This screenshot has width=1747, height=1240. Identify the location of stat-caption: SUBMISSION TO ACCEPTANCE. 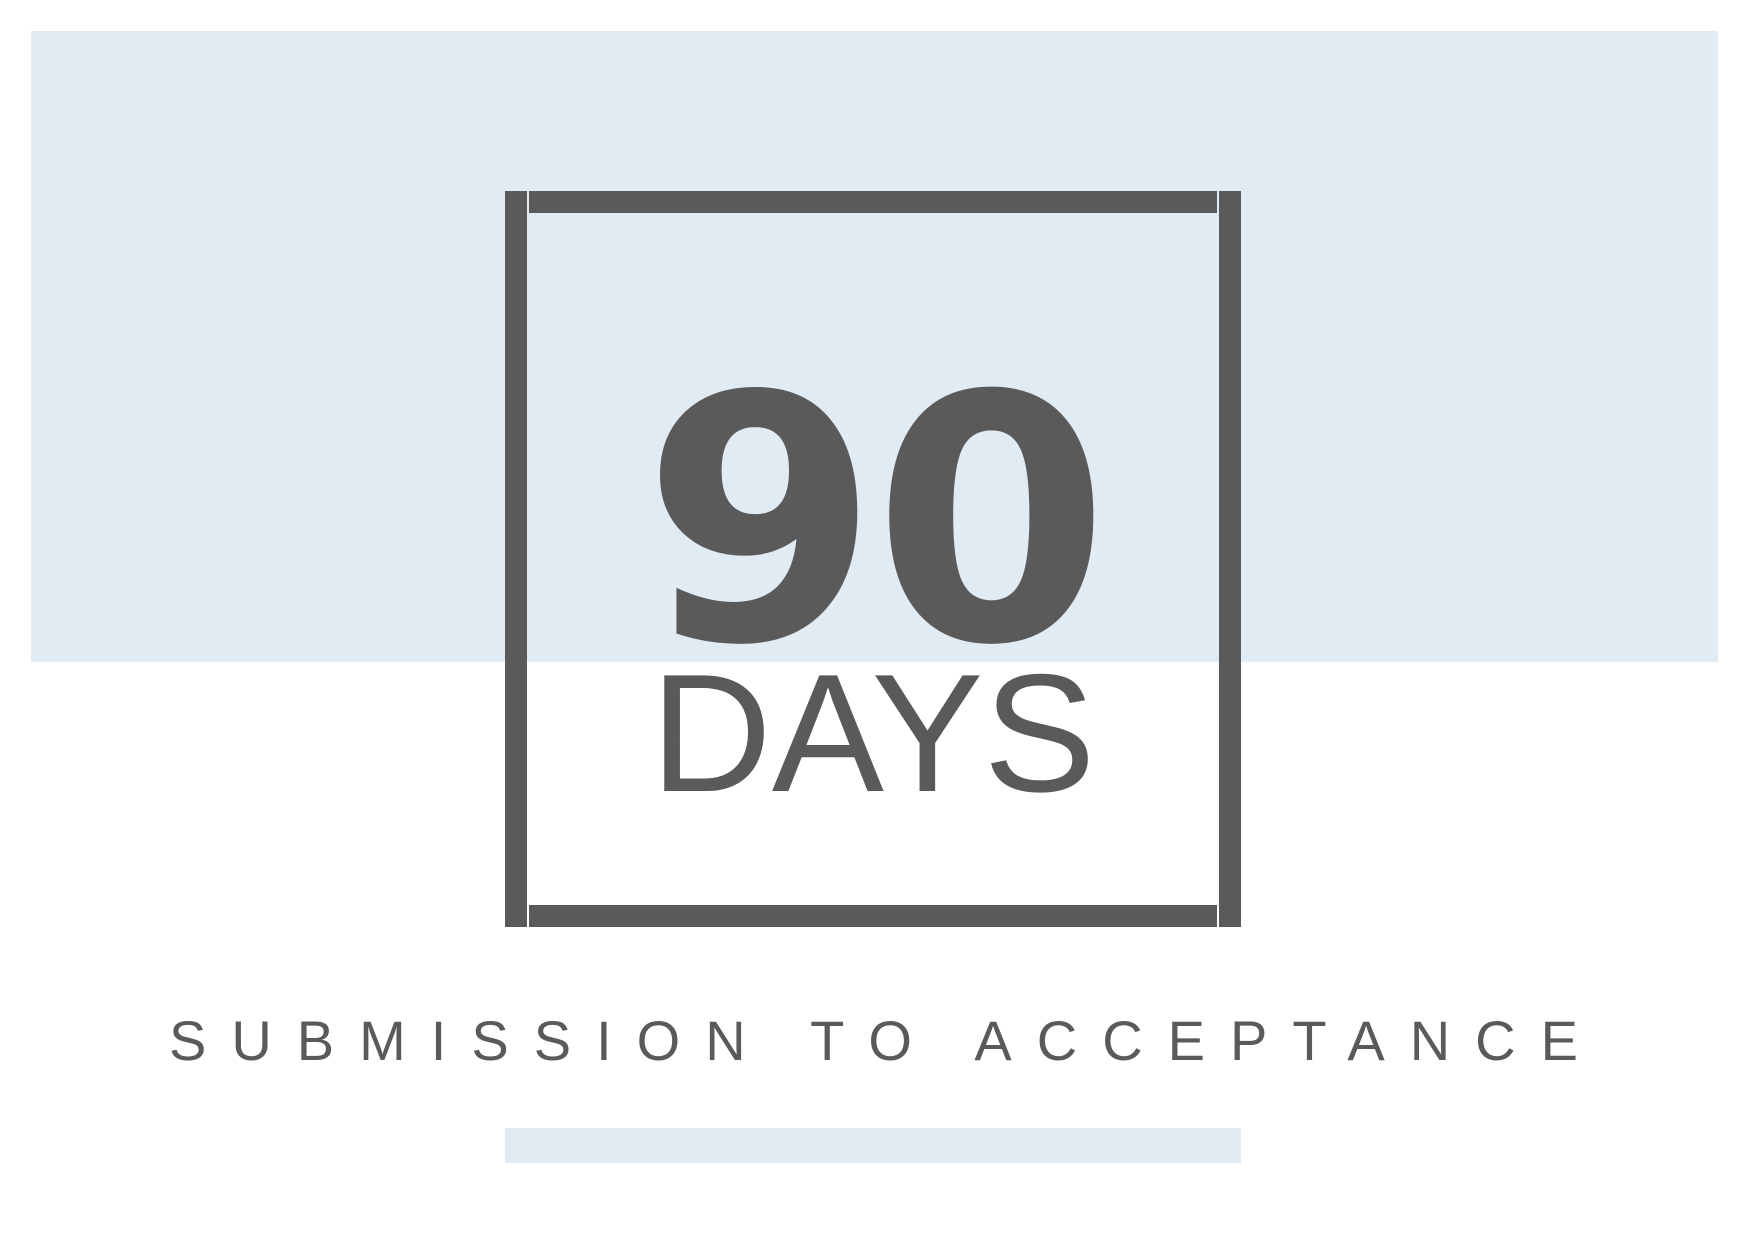
(886, 1040).